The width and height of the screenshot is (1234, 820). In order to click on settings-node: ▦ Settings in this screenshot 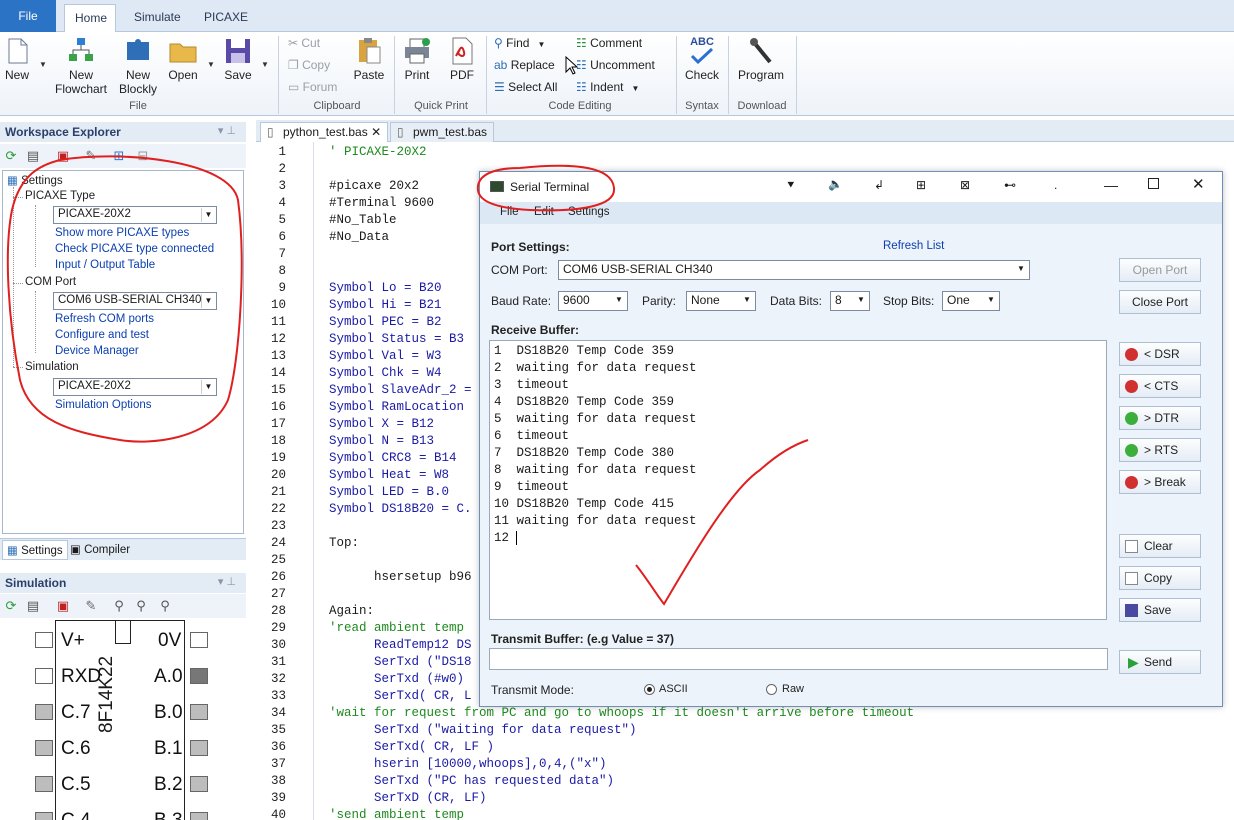, I will do `click(35, 180)`.